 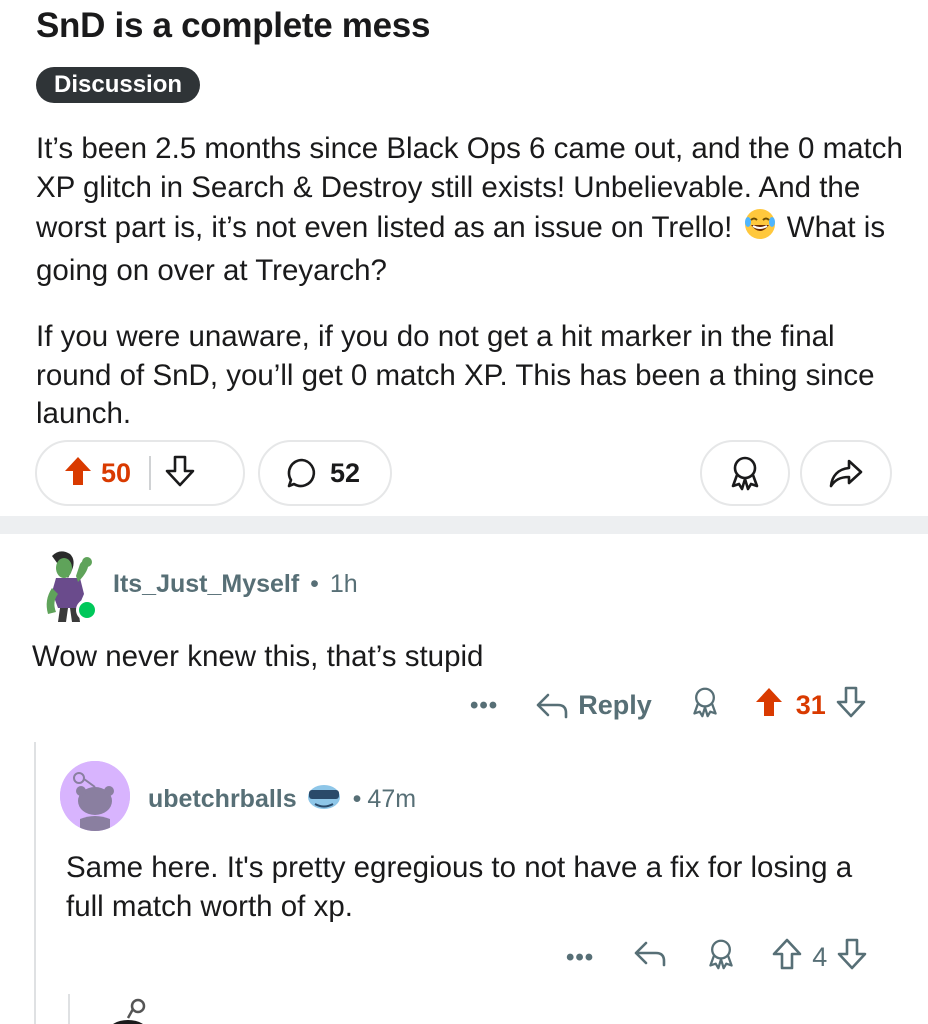 What do you see at coordinates (820, 957) in the screenshot?
I see `comment-vote-count: 4` at bounding box center [820, 957].